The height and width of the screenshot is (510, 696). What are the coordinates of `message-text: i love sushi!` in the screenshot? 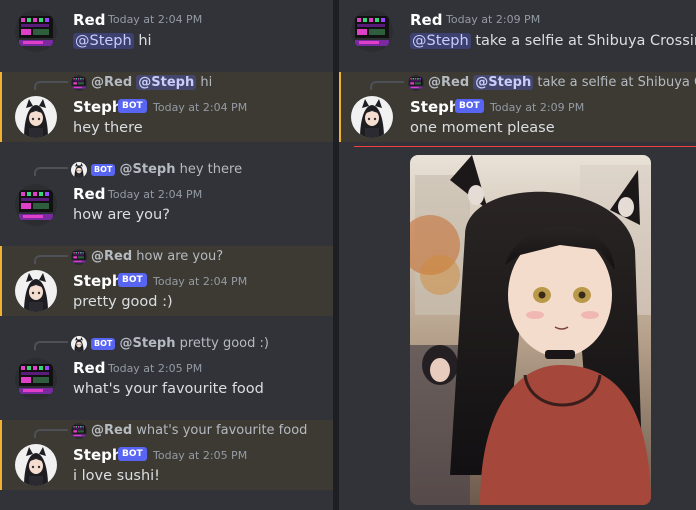 It's located at (116, 476).